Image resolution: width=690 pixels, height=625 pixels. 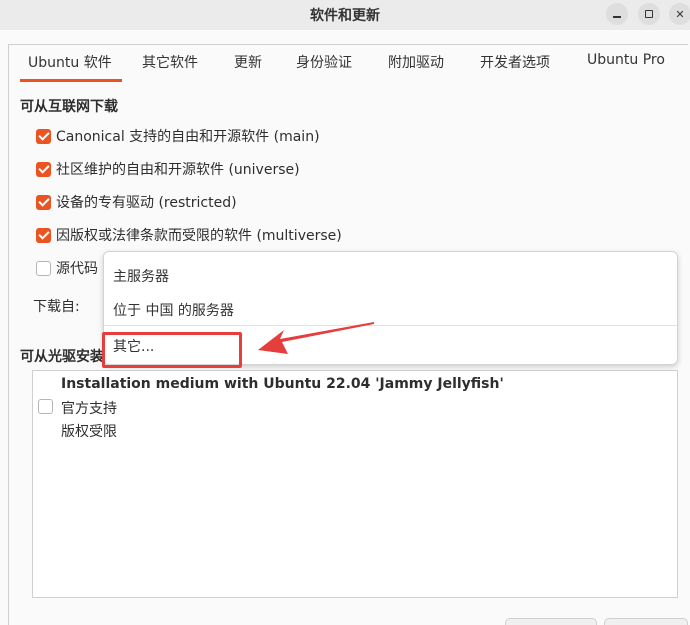 I want to click on universe-label: 社区维护的自由和开源软件 (universe), so click(x=178, y=170).